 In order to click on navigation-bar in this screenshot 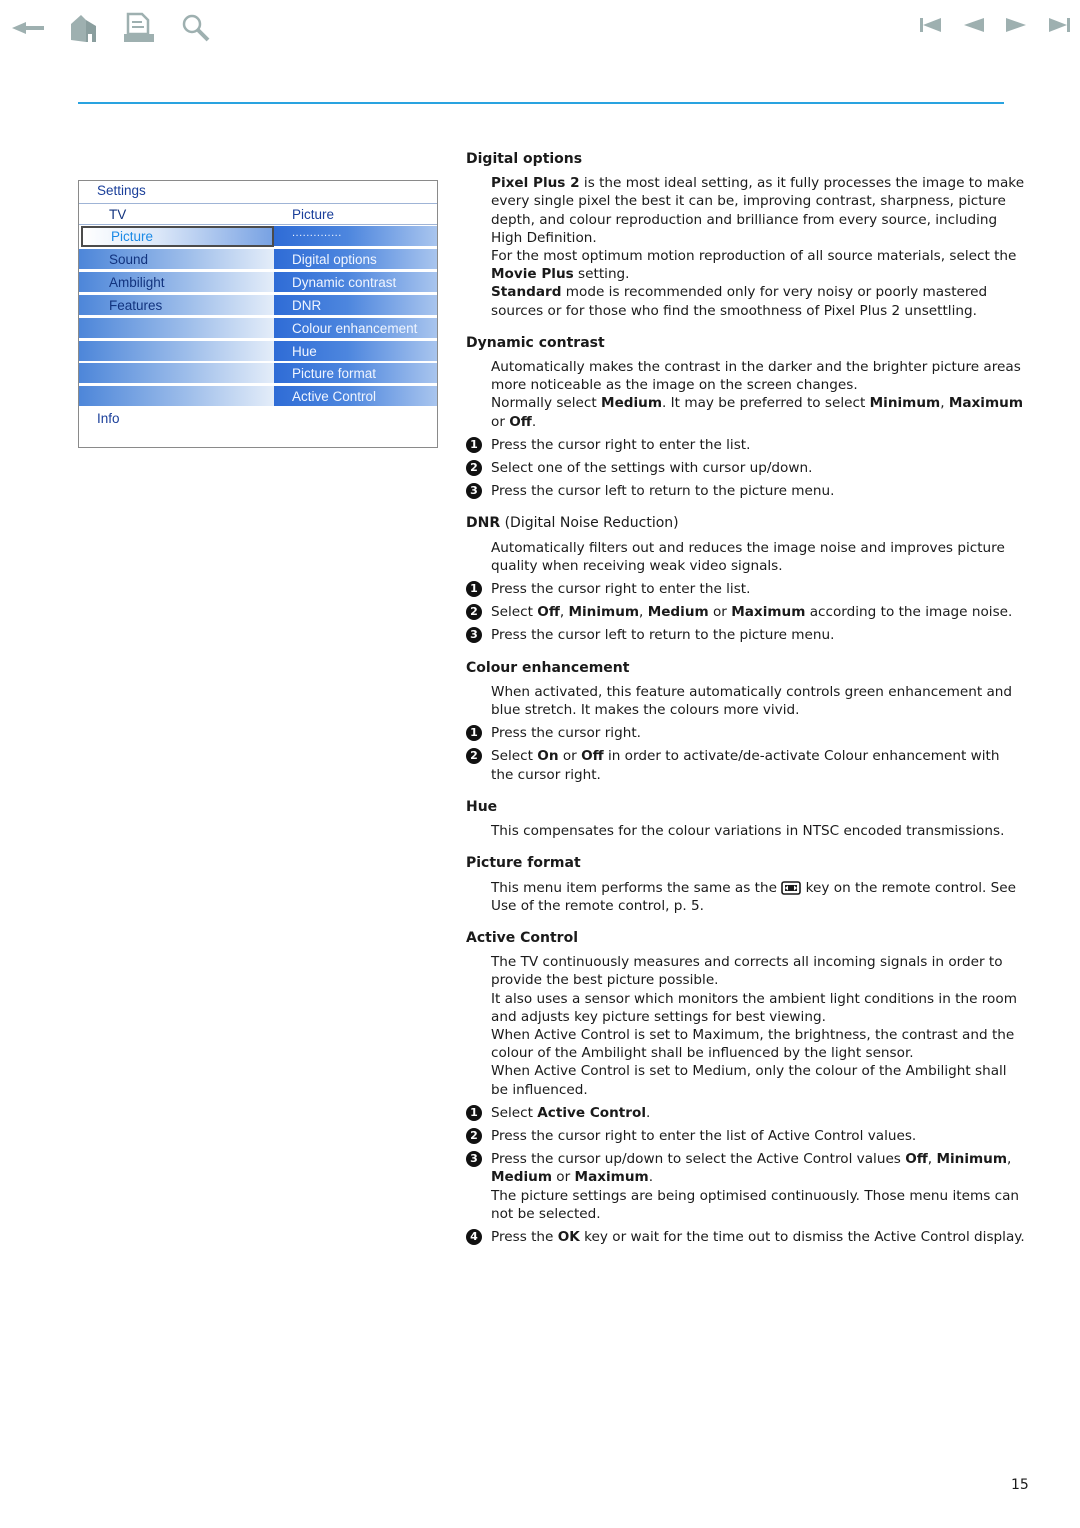, I will do `click(540, 30)`.